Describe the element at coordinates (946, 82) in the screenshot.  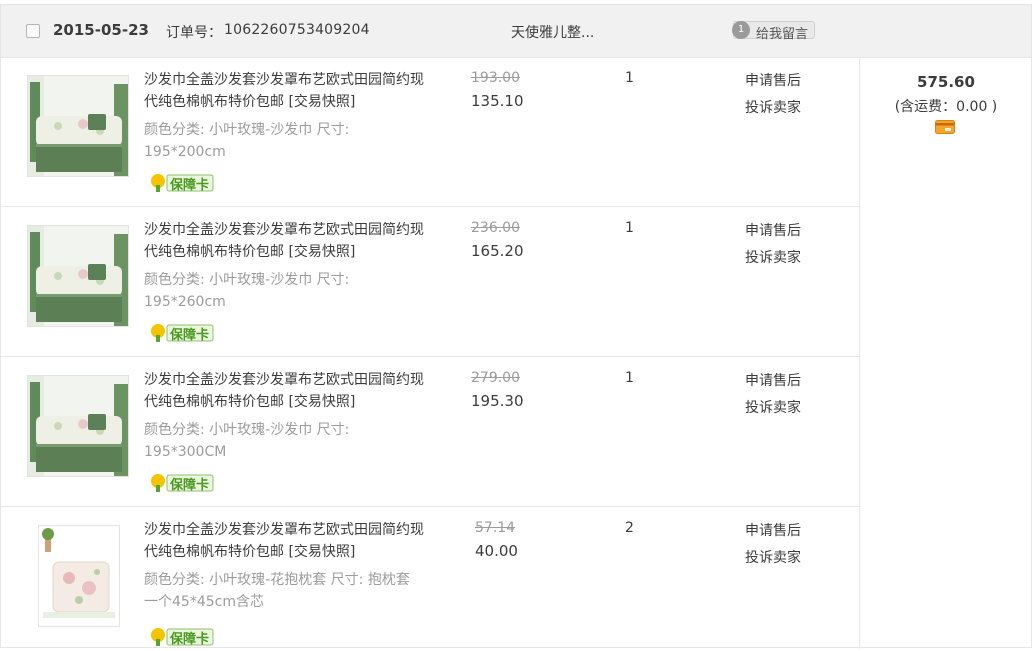
I see `order-total: 575.60` at that location.